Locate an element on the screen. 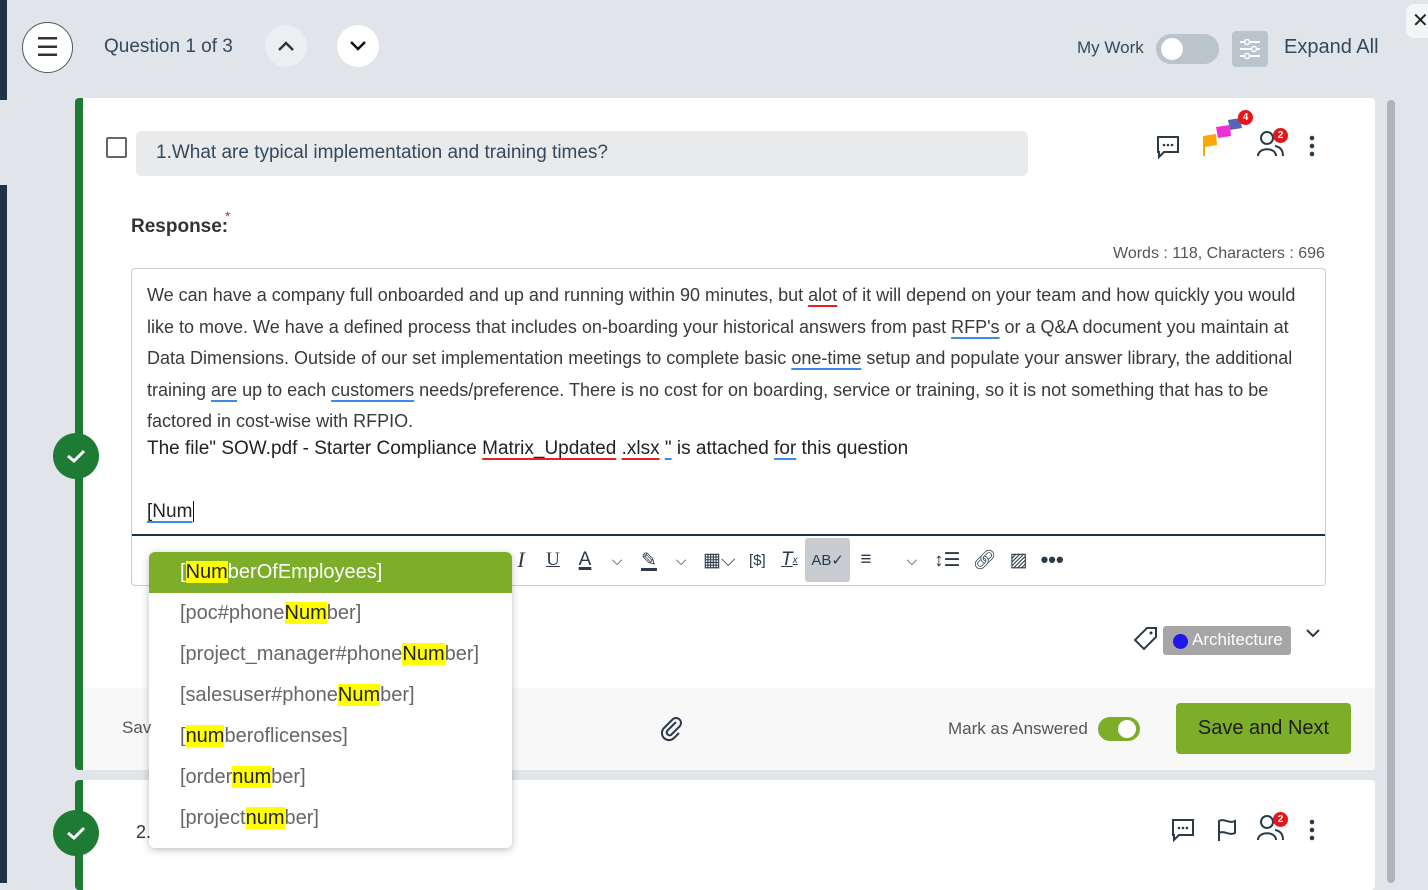 The image size is (1428, 890). response-label: Response: is located at coordinates (180, 226).